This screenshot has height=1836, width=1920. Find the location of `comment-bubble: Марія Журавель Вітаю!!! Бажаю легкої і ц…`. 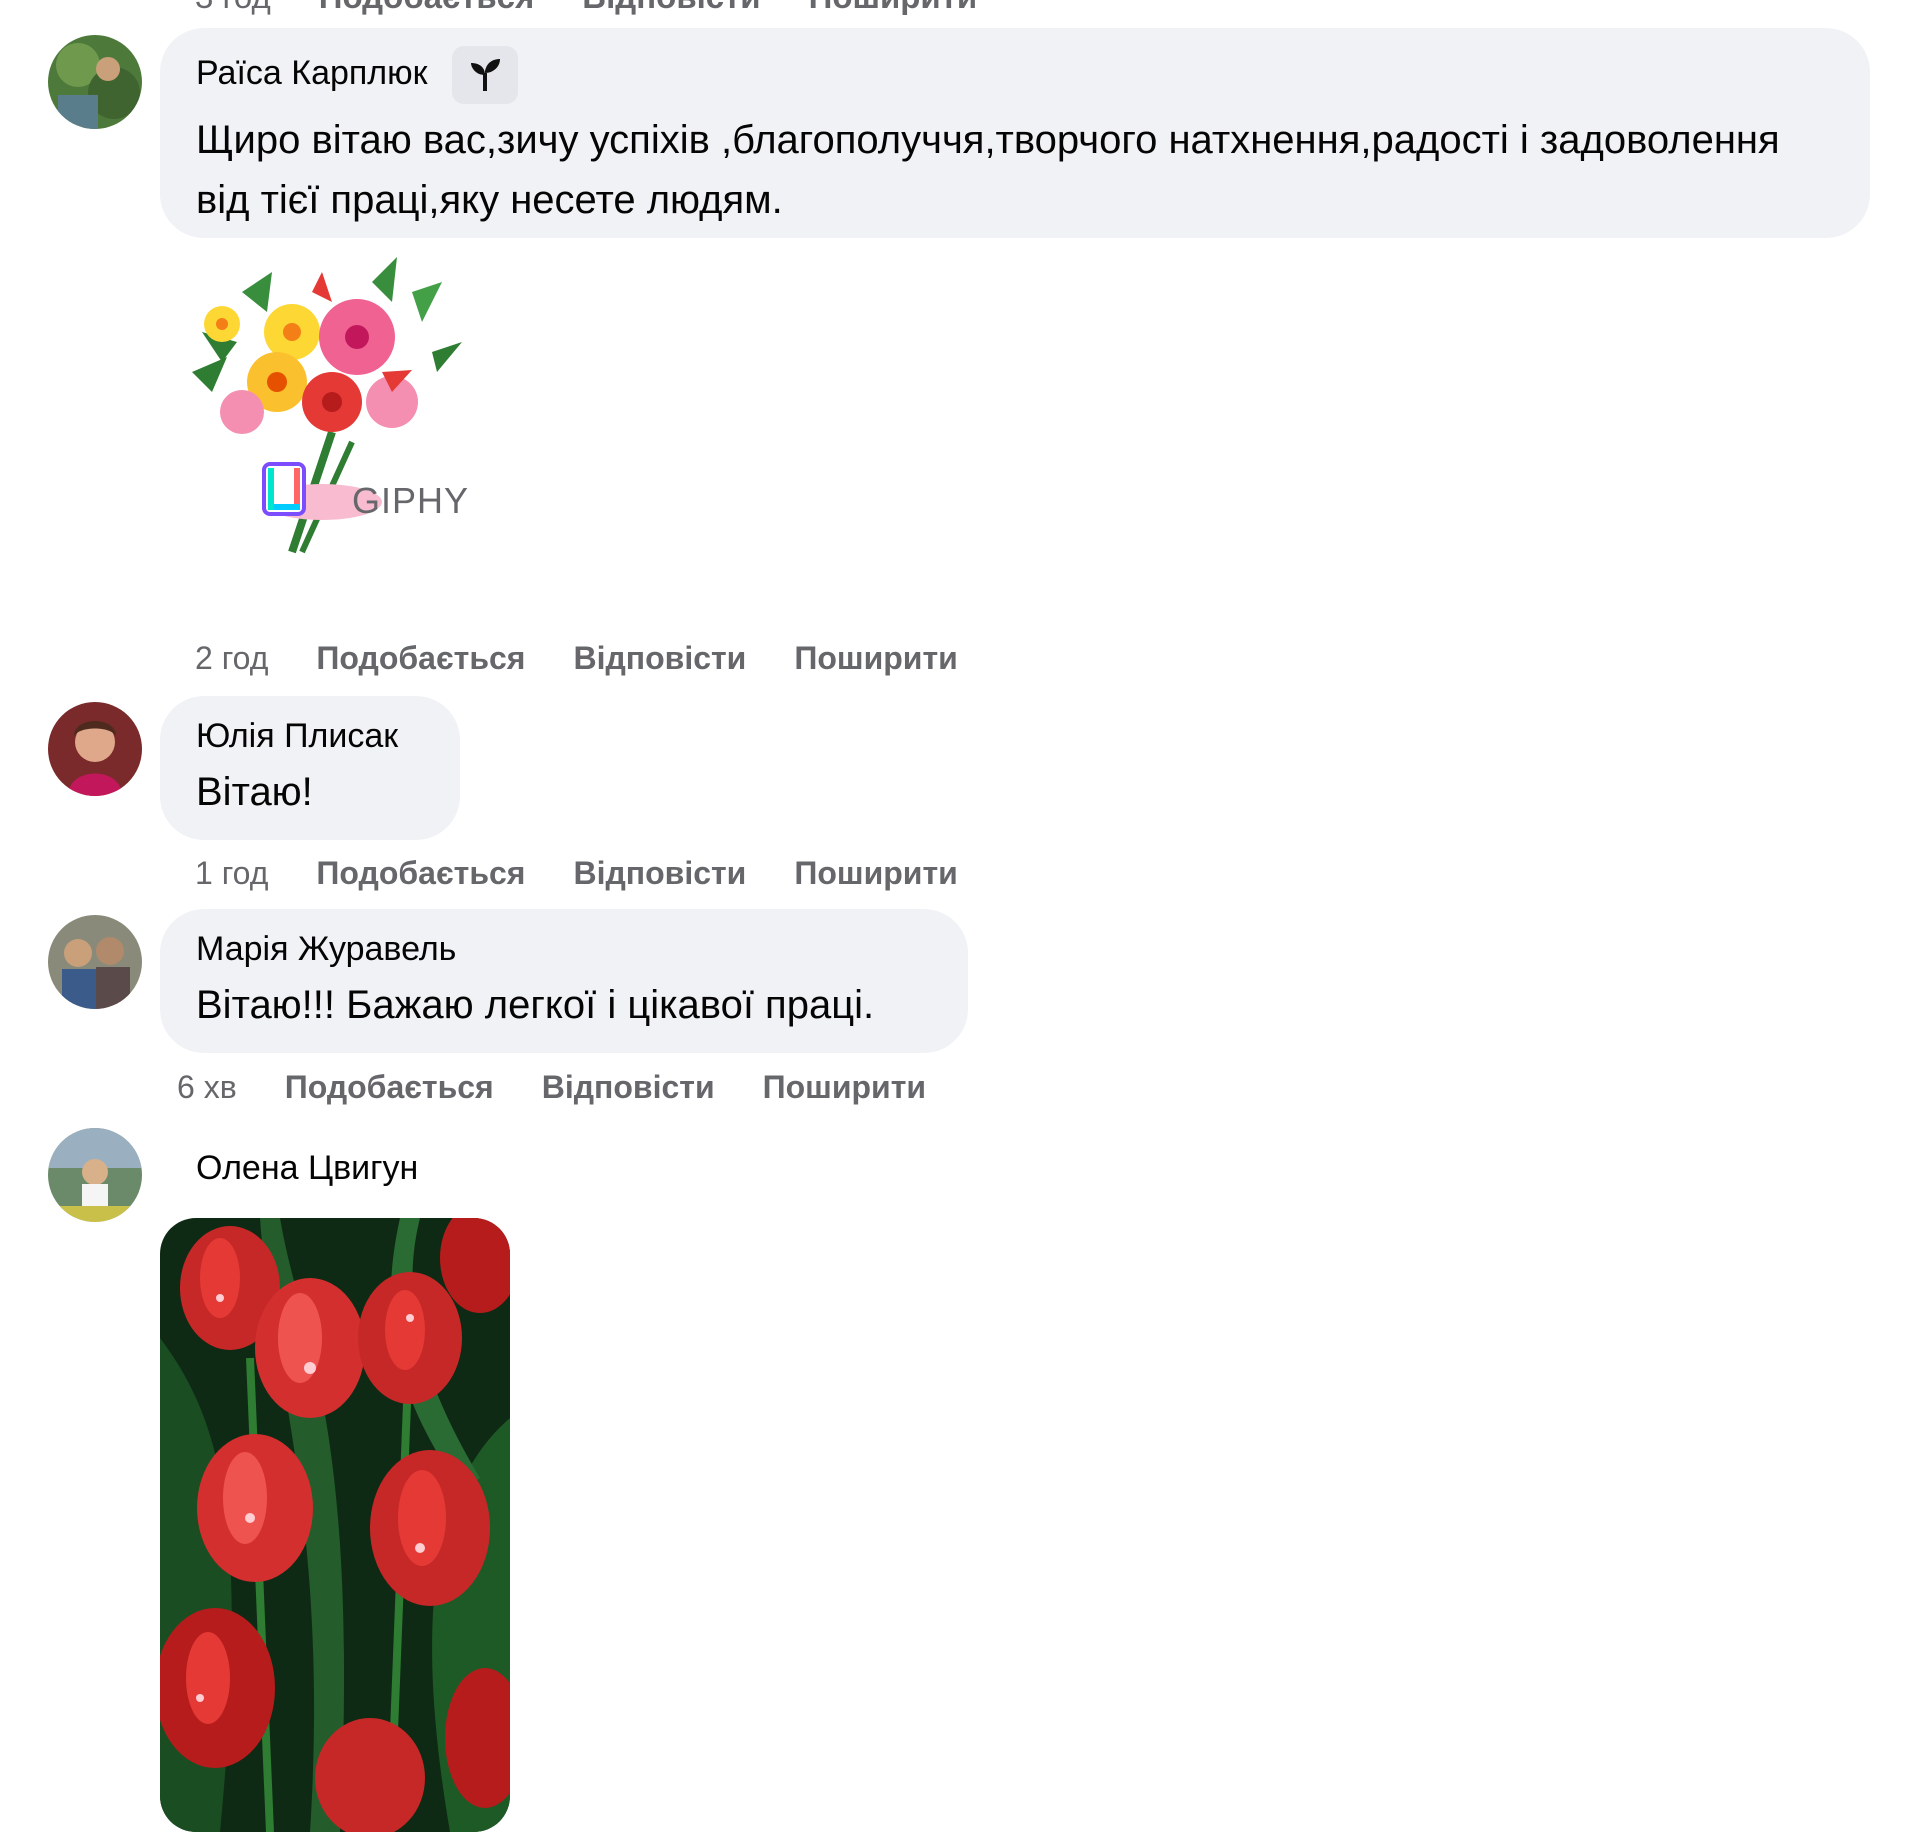

comment-bubble: Марія Журавель Вітаю!!! Бажаю легкої і ц… is located at coordinates (564, 981).